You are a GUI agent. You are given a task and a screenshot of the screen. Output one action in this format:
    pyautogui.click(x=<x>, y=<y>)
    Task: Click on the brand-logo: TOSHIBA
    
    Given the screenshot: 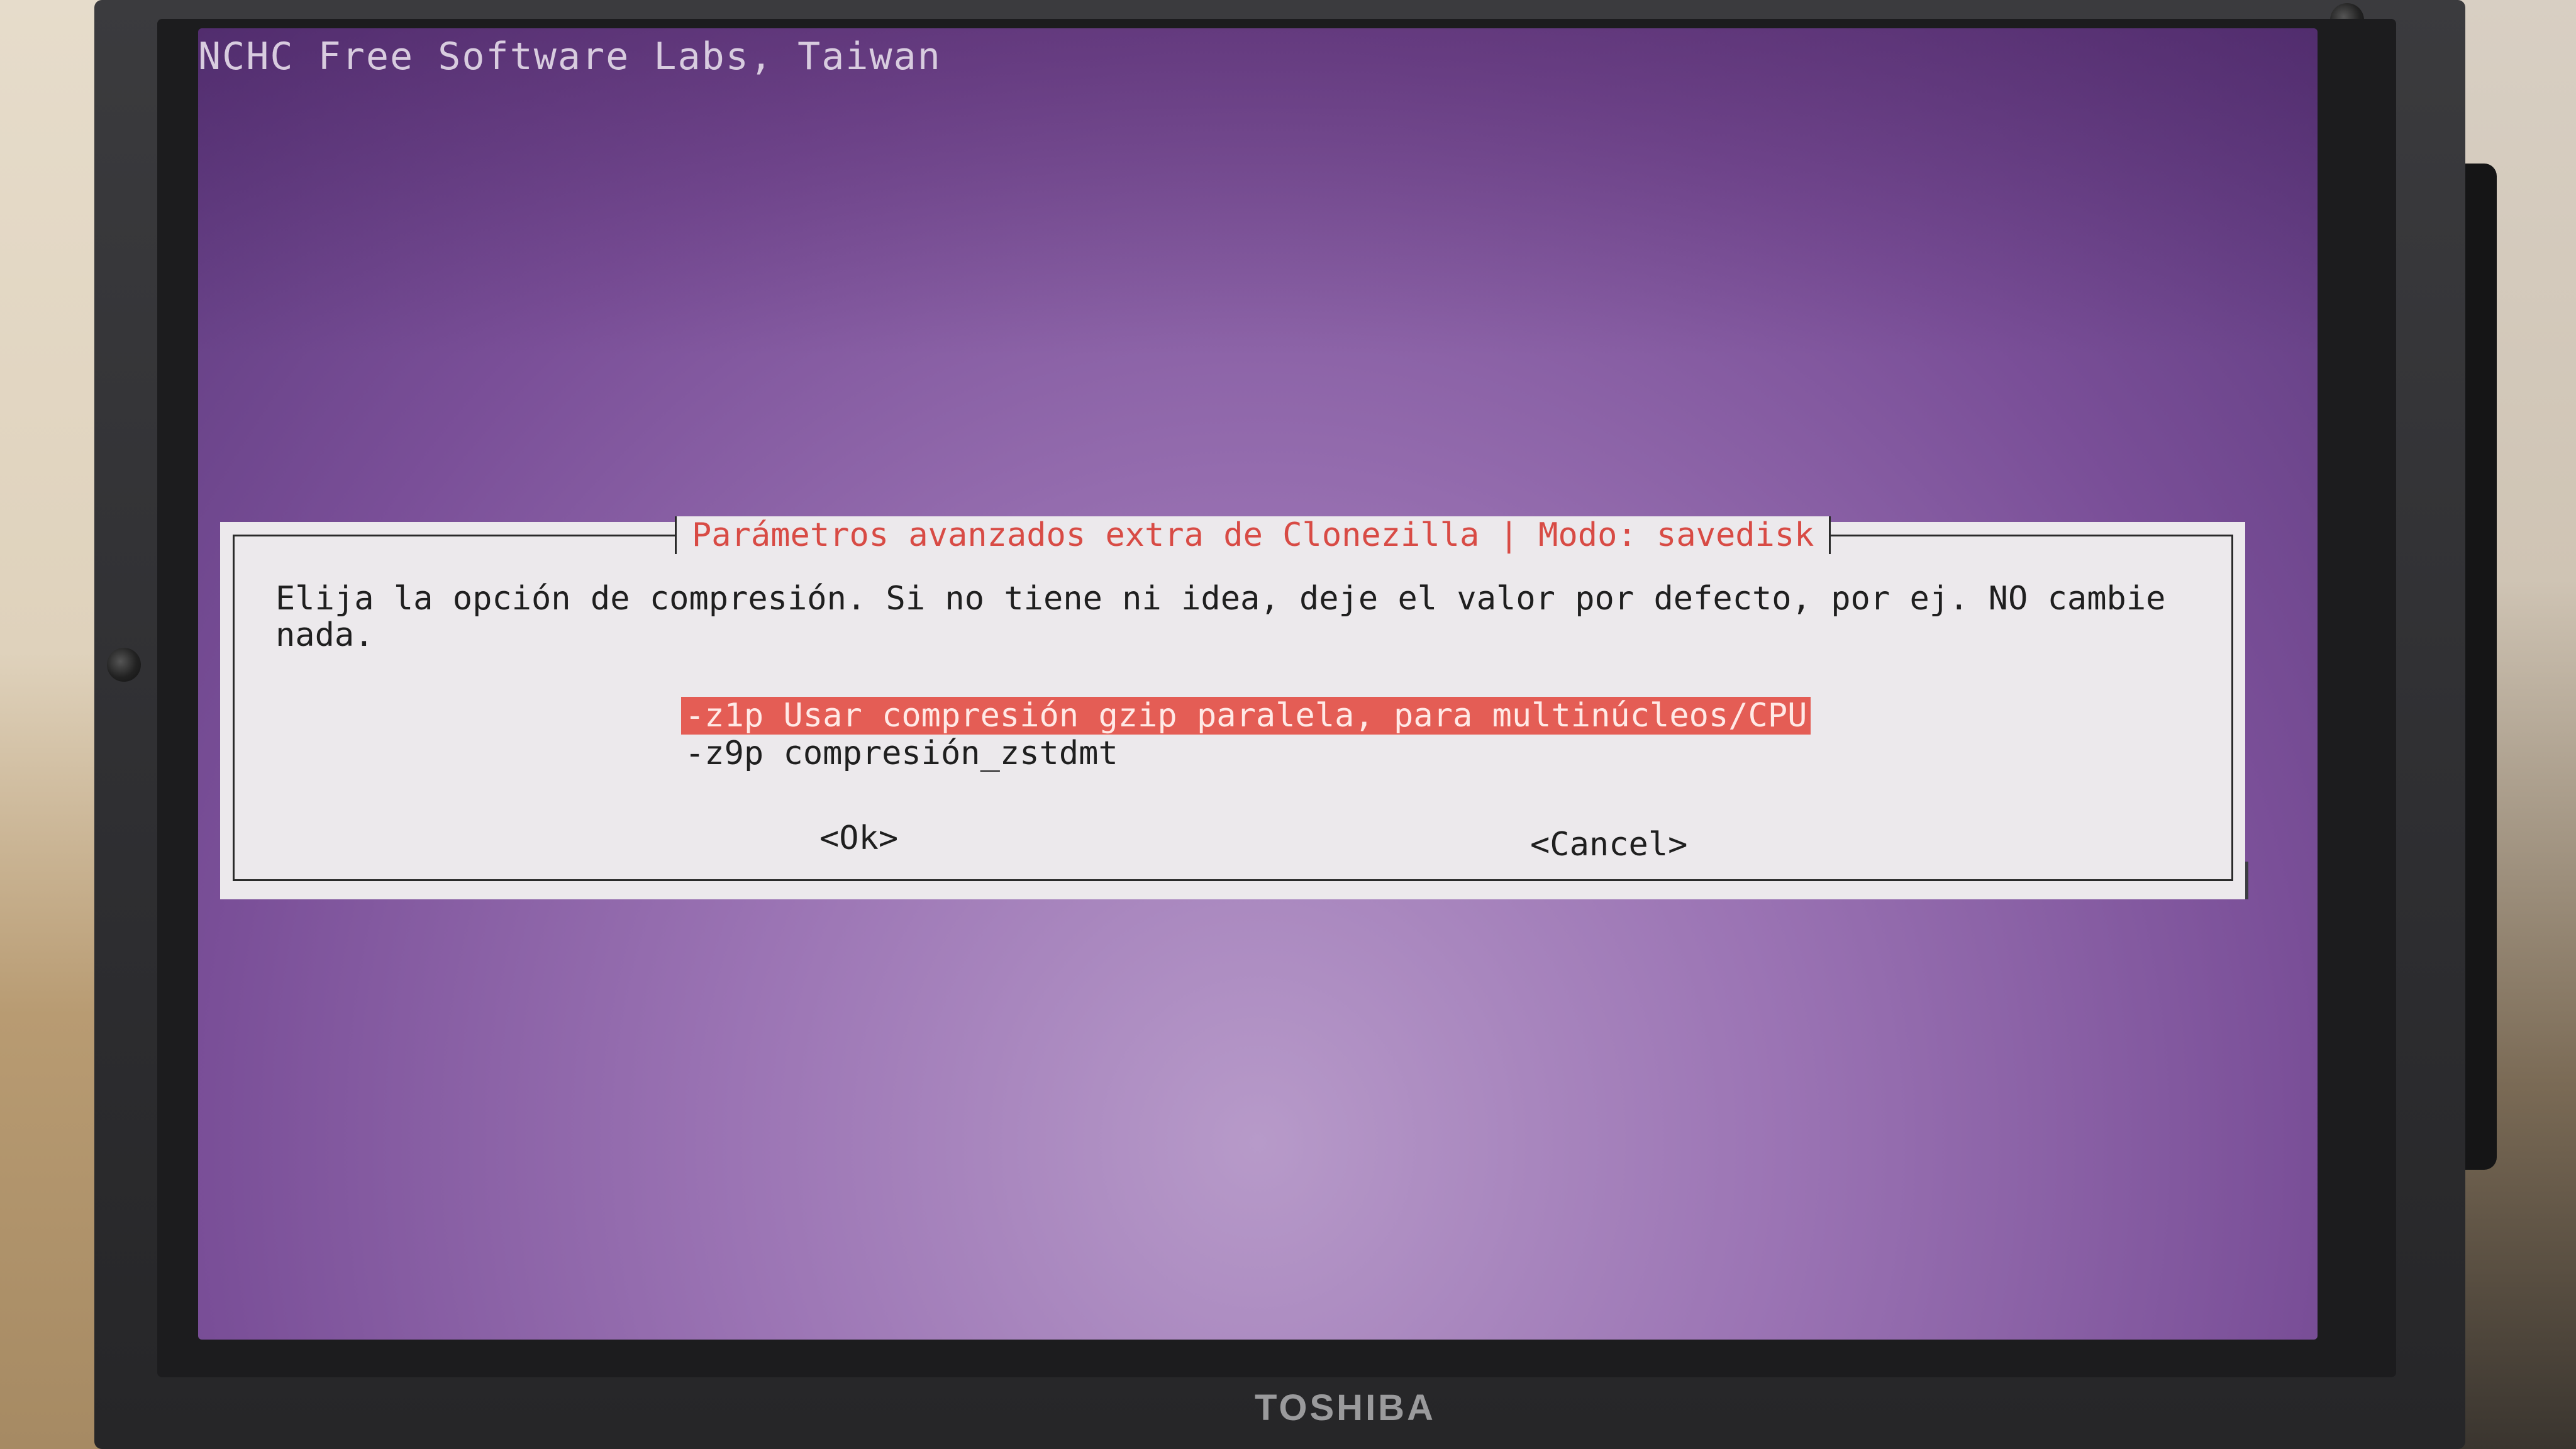 What is the action you would take?
    pyautogui.click(x=1345, y=1407)
    